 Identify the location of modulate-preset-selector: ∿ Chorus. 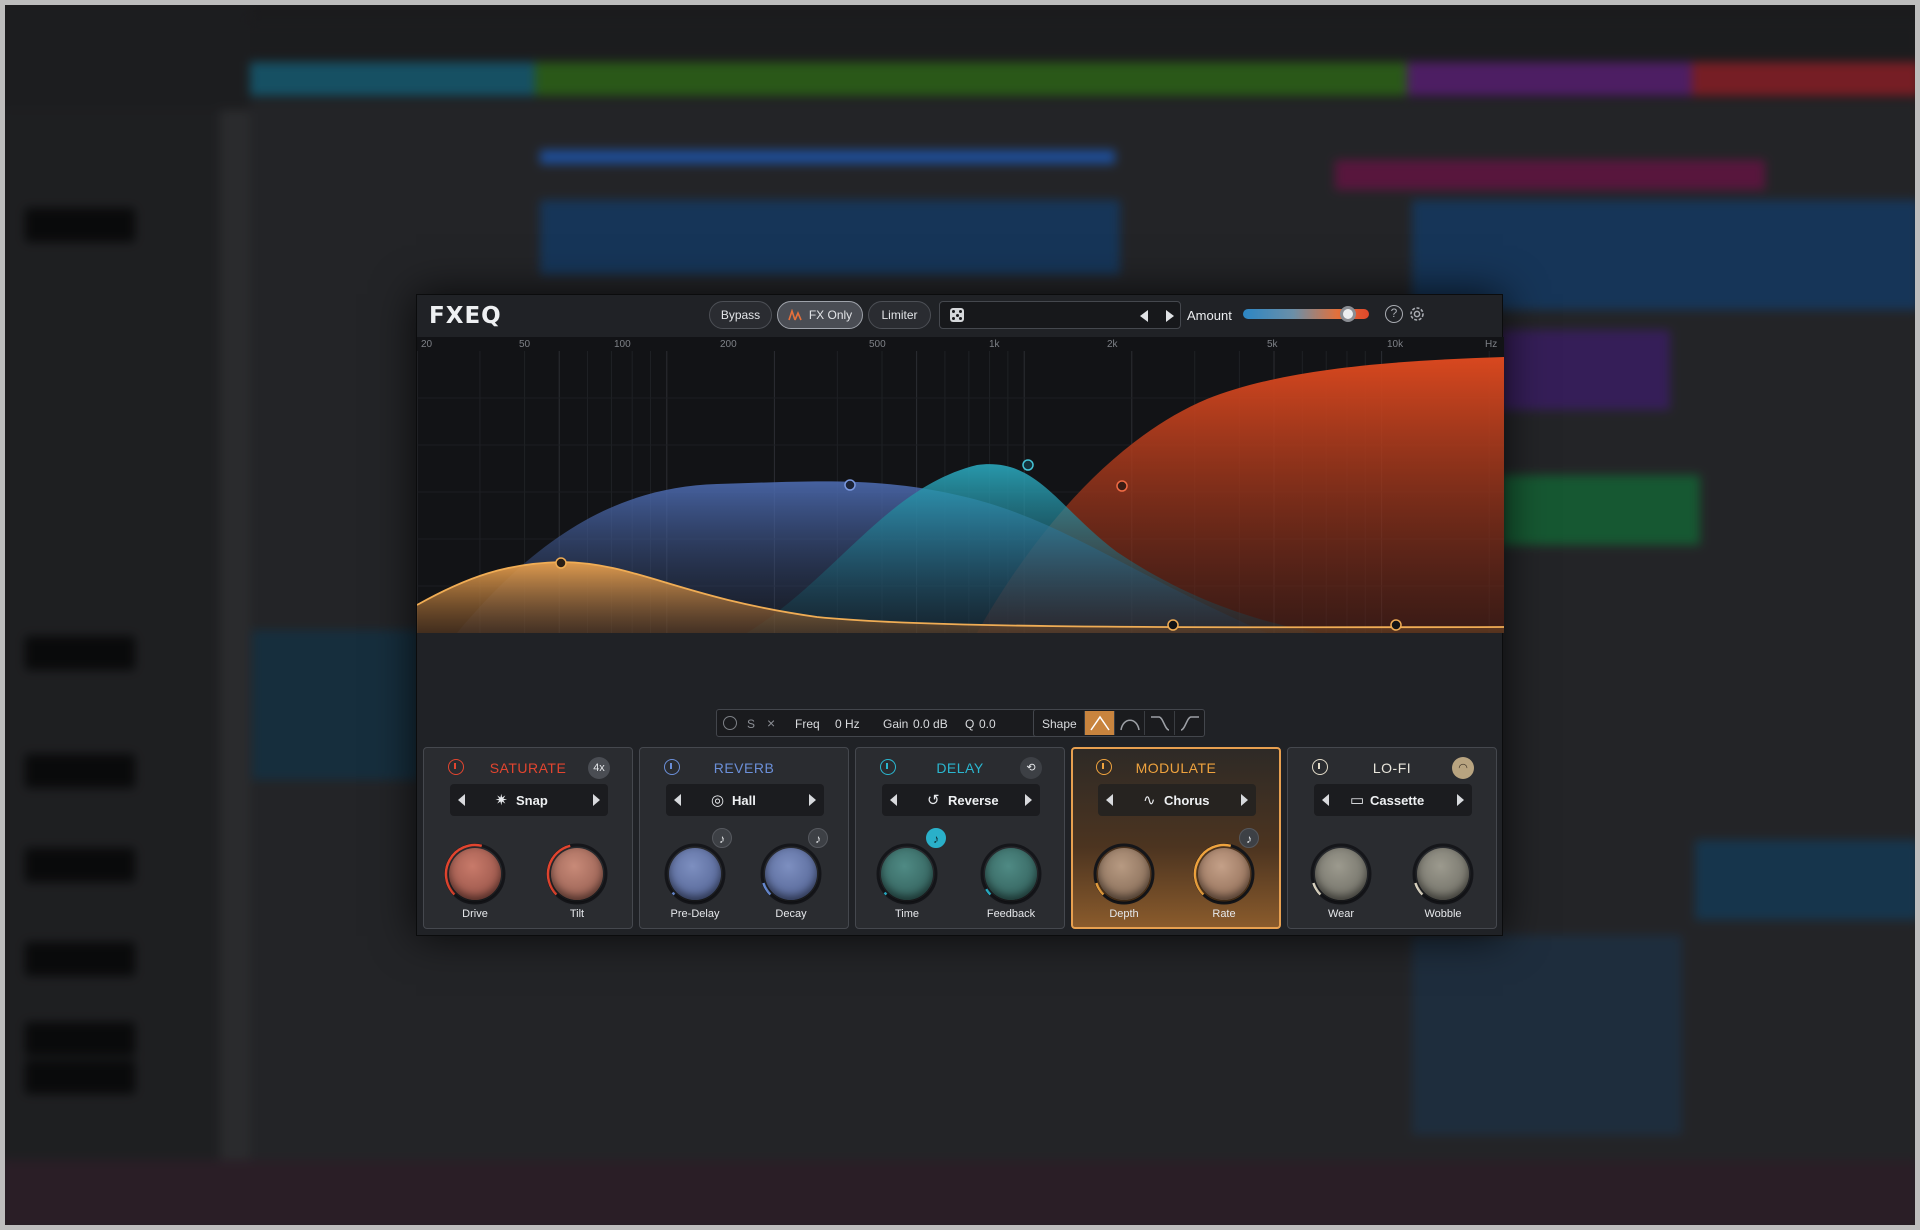
(1177, 800).